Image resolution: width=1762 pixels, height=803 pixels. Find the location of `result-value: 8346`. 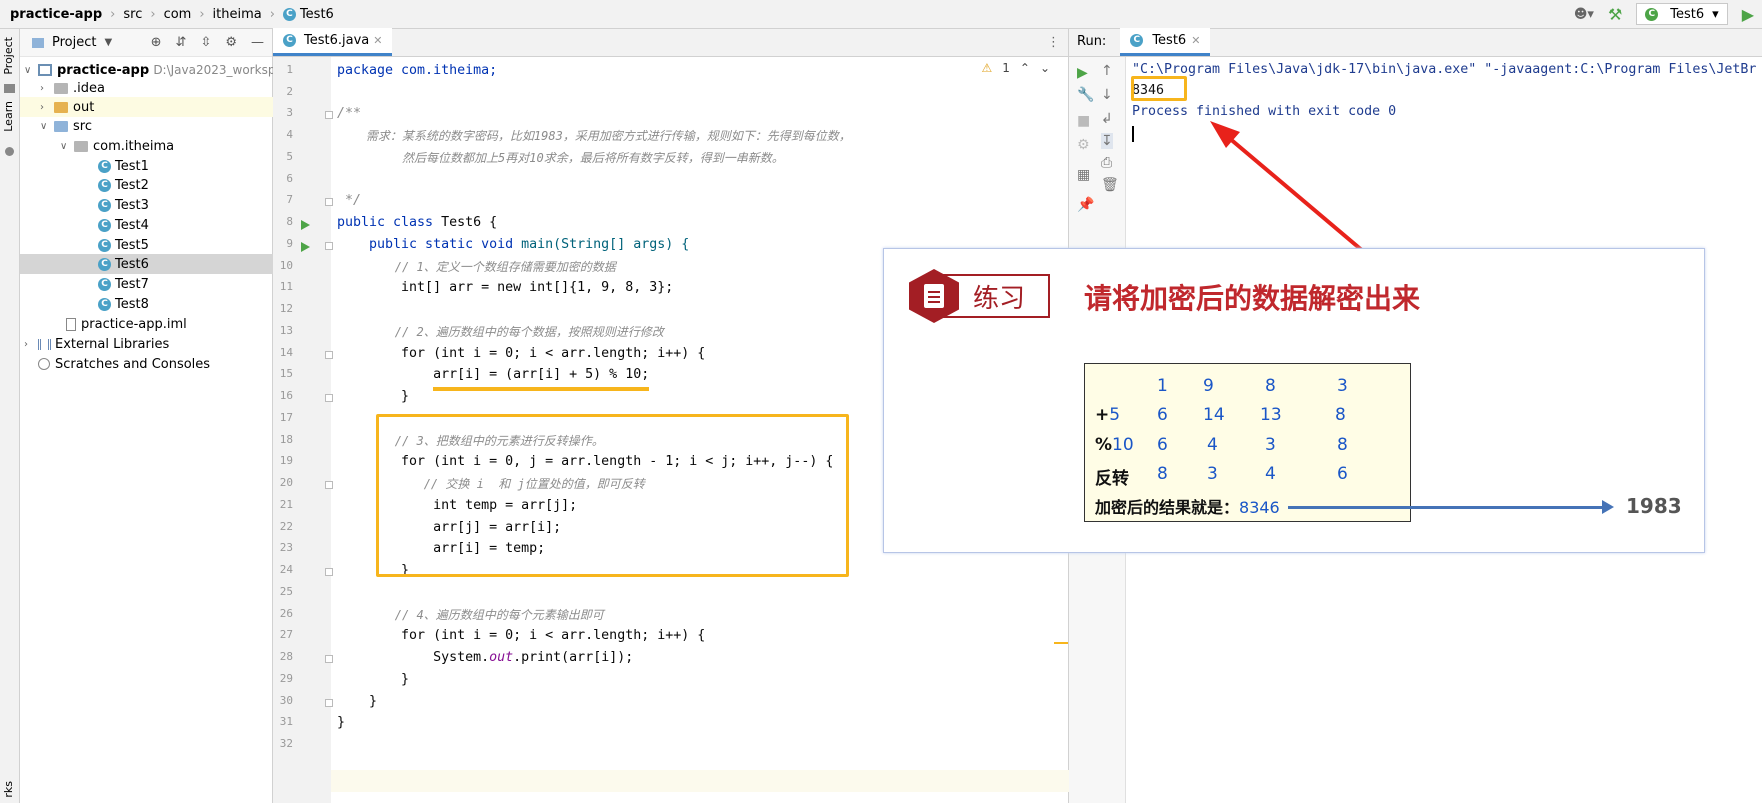

result-value: 8346 is located at coordinates (1259, 507).